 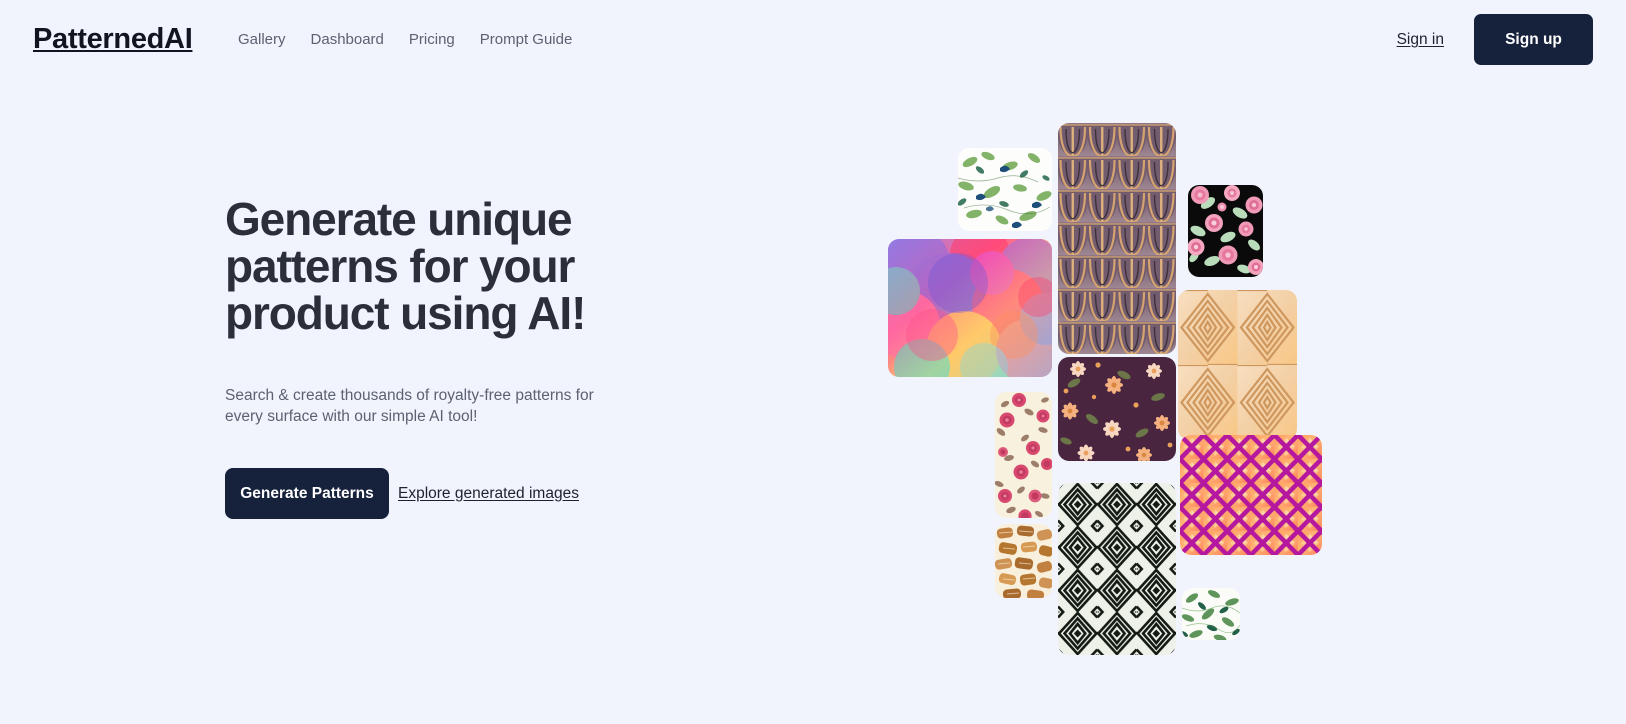 I want to click on pattern-tile-geometric-tan-diamonds, so click(x=1237, y=365).